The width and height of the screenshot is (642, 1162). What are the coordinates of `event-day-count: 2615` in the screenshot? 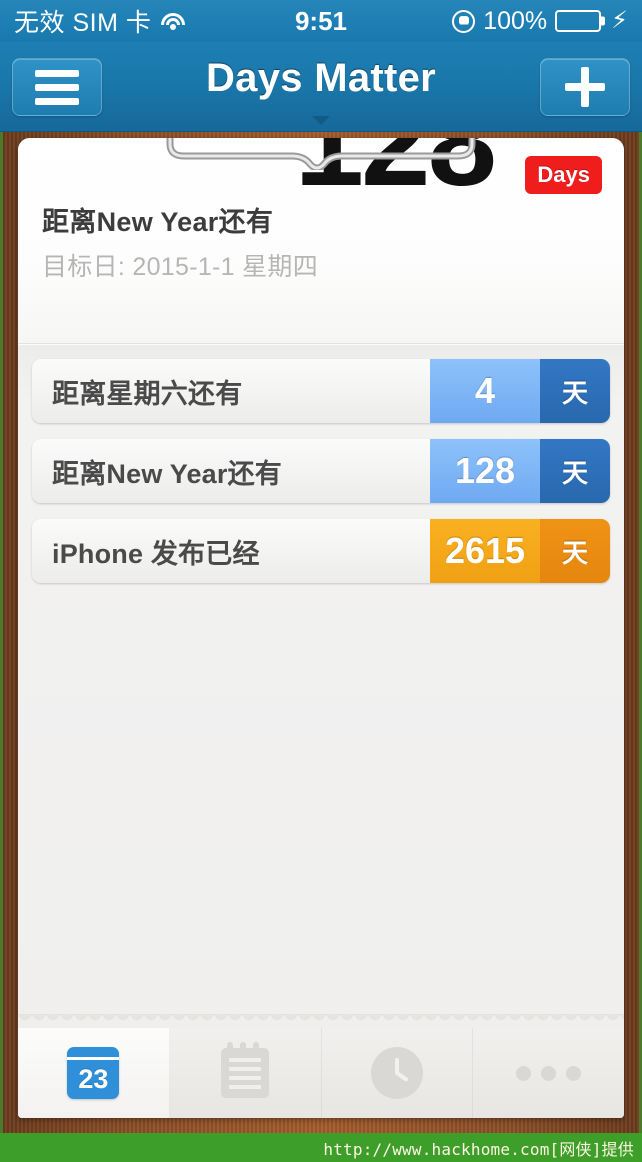 It's located at (485, 551).